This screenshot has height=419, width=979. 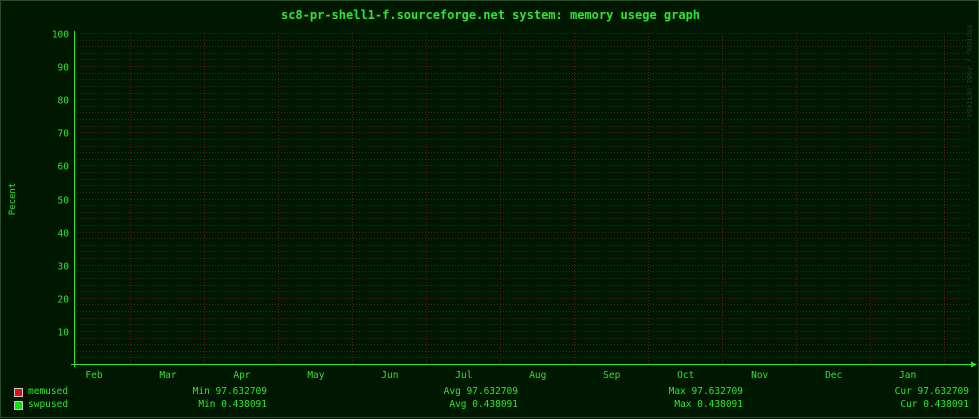 What do you see at coordinates (64, 101) in the screenshot?
I see `y-tick-label: 80` at bounding box center [64, 101].